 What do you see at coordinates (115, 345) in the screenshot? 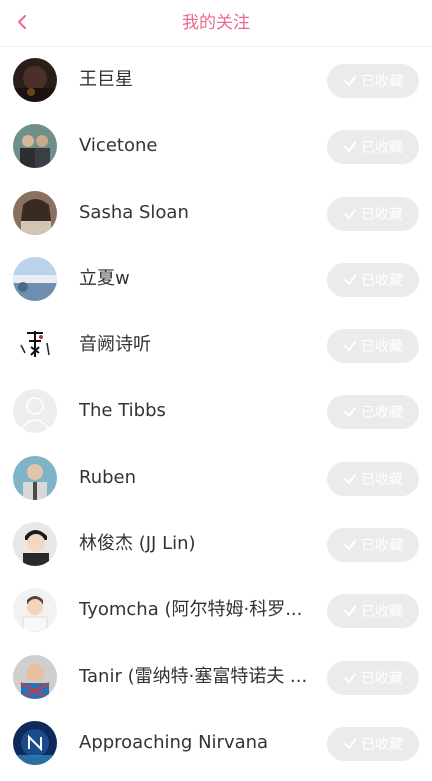
I see `artist-name: 音阙诗听` at bounding box center [115, 345].